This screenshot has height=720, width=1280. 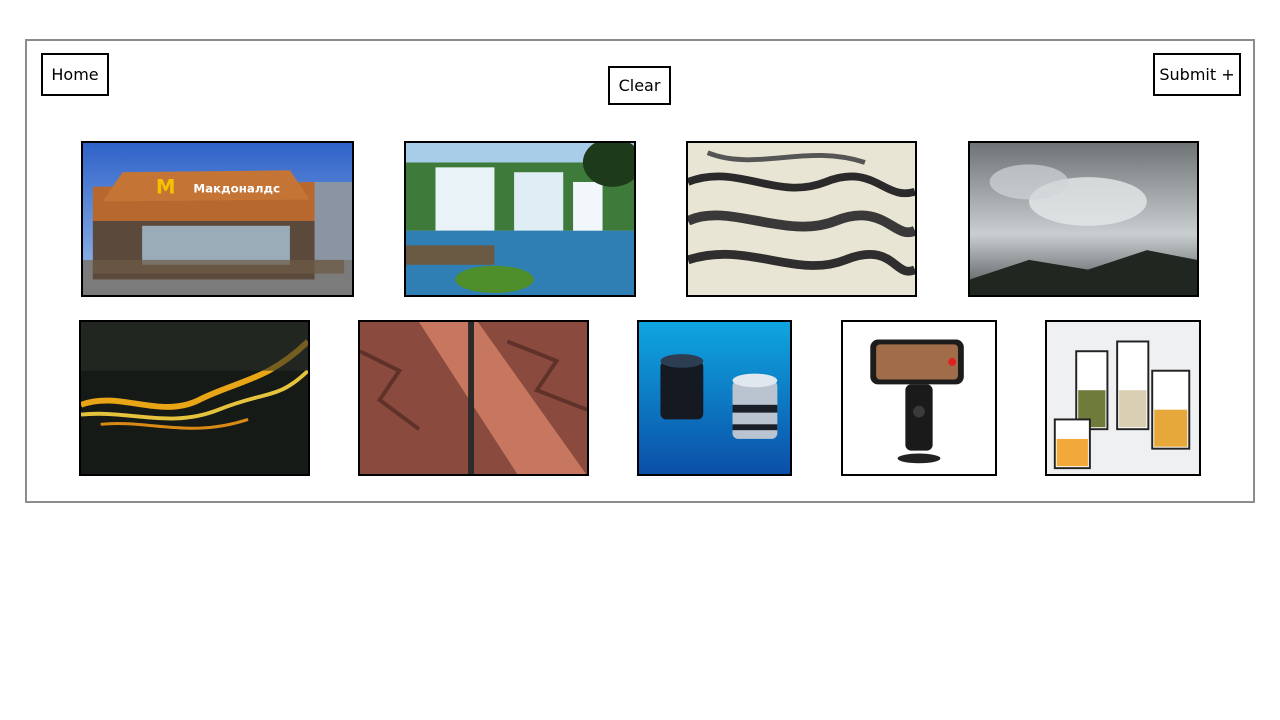 What do you see at coordinates (194, 398) in the screenshot?
I see `glowing-river-delta-image` at bounding box center [194, 398].